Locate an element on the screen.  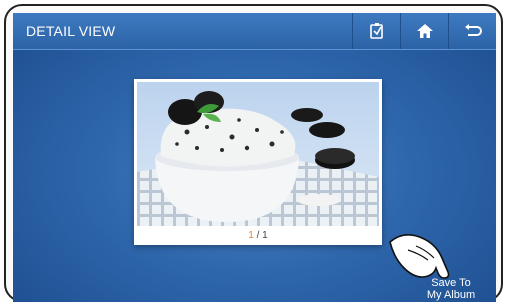
save-label-line2: My Album is located at coordinates (451, 295).